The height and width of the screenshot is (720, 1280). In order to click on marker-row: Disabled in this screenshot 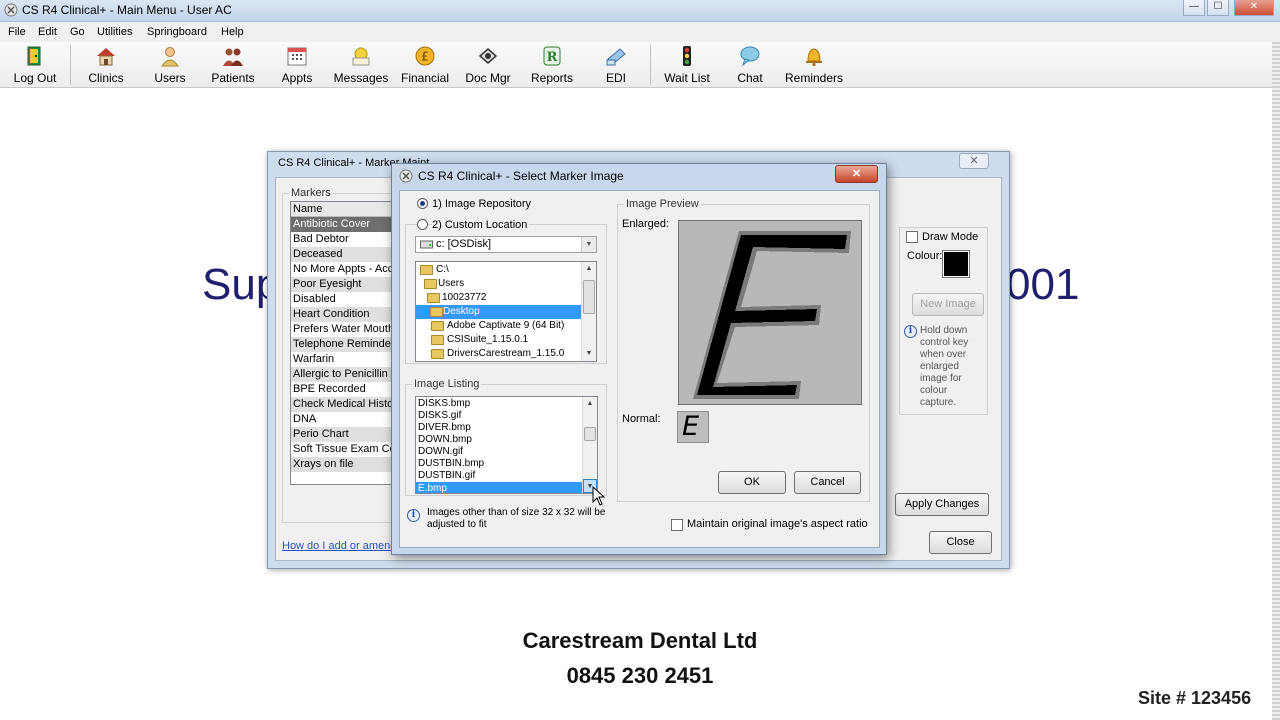, I will do `click(341, 299)`.